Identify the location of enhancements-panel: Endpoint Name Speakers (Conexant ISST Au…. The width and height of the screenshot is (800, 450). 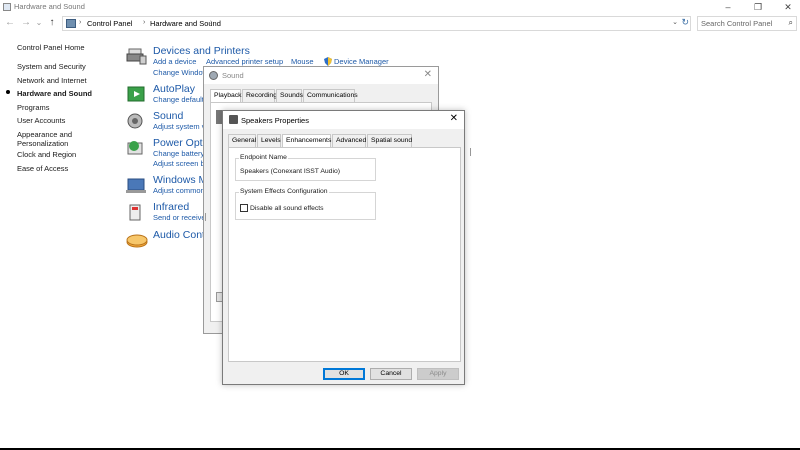
(344, 254).